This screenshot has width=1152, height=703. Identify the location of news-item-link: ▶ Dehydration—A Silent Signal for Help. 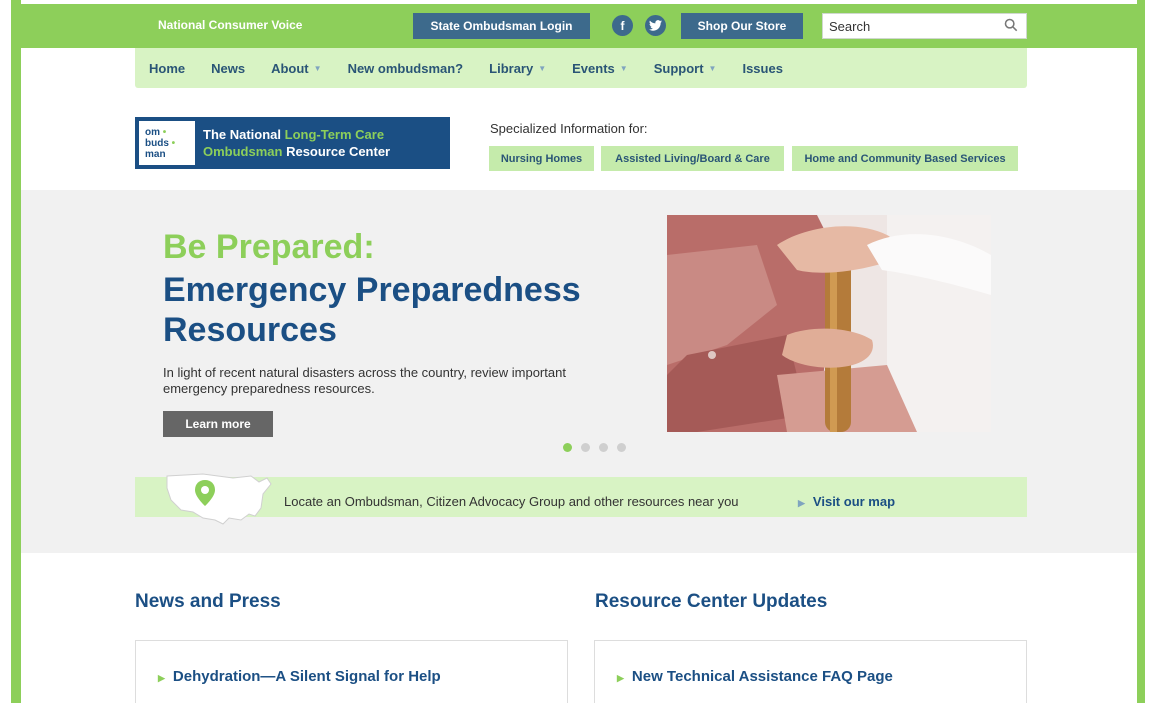
(299, 676).